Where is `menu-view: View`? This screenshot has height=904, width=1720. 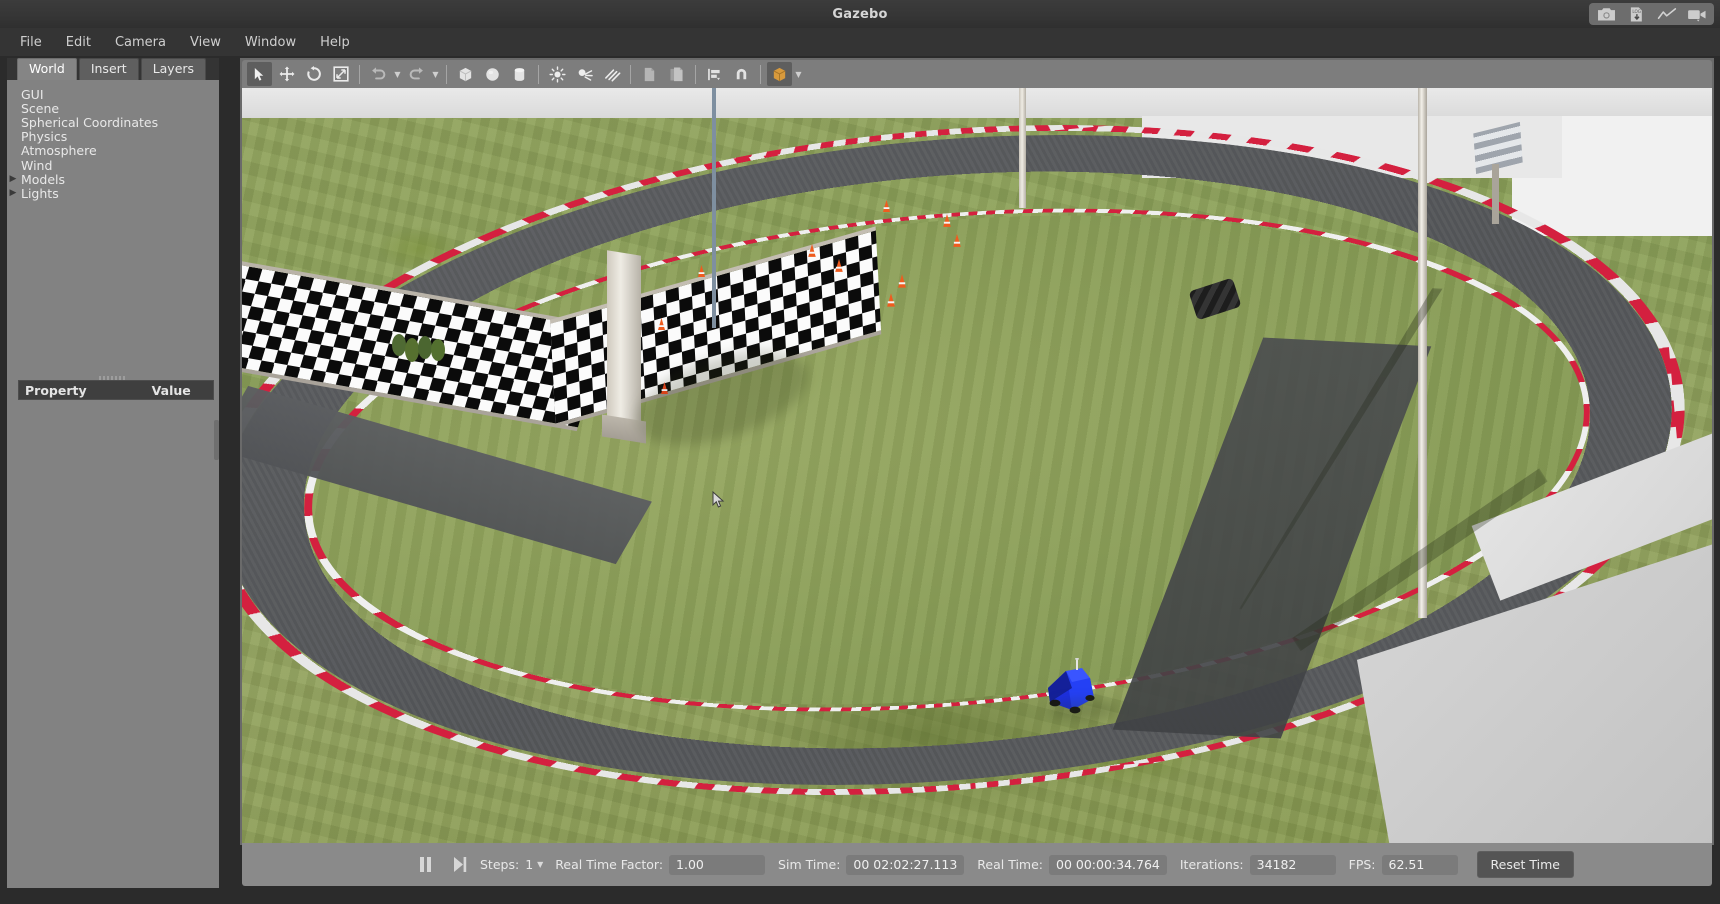 menu-view: View is located at coordinates (205, 42).